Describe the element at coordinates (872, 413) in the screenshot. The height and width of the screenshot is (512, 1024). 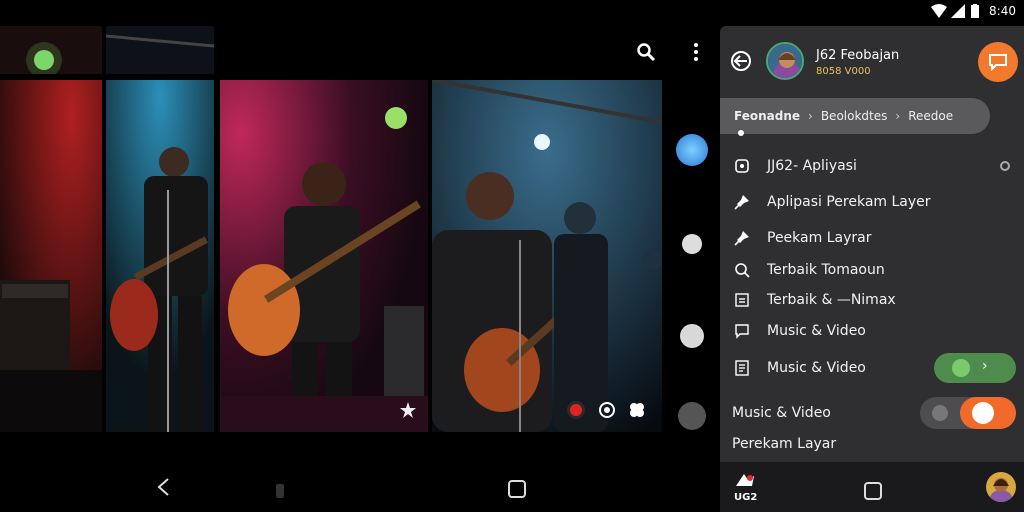
I see `menu-item-music-video-switch: Music & Video` at that location.